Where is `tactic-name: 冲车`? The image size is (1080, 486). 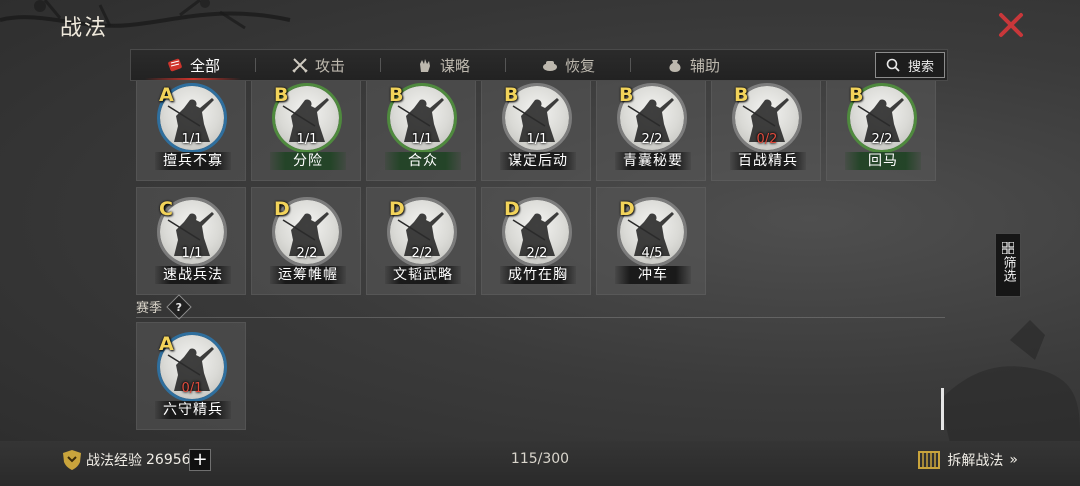
tactic-name: 冲车 is located at coordinates (653, 275).